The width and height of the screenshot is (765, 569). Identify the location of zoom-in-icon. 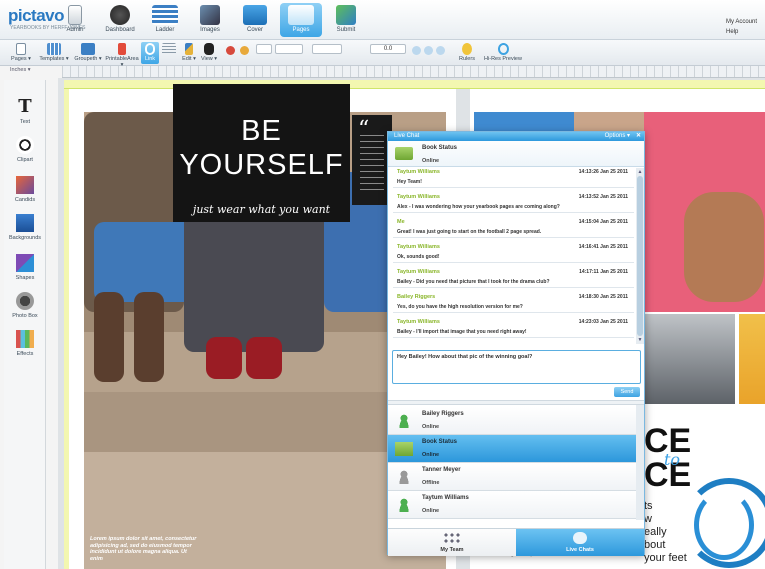
(416, 50).